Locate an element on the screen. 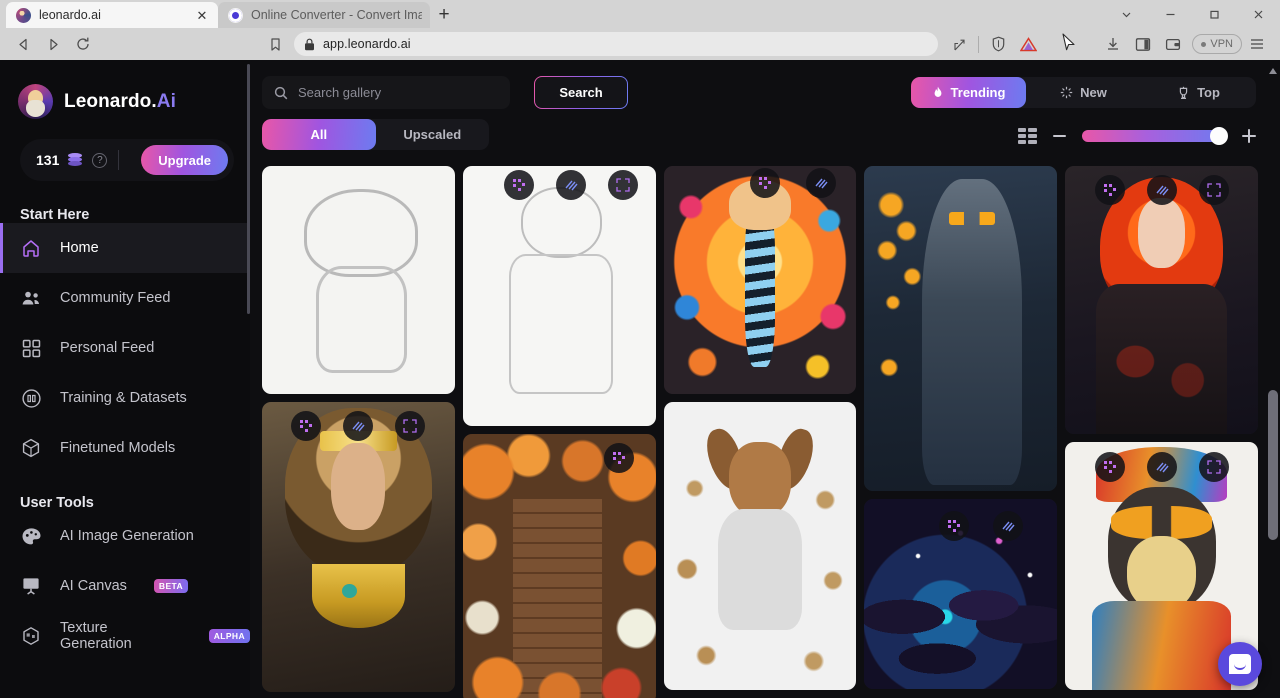  close-icon is located at coordinates (1258, 14).